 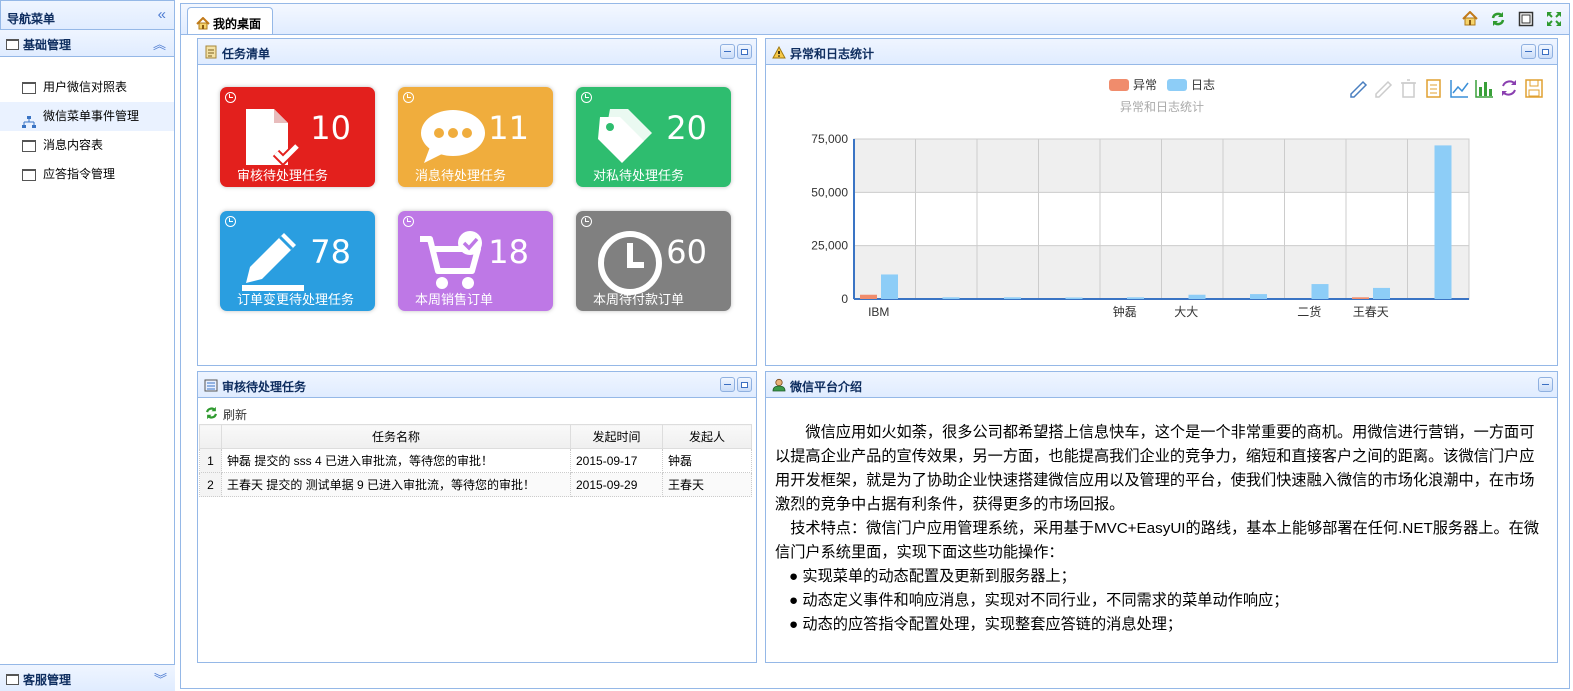 I want to click on sidebar-item-menu-event: 微信菜单事件管理, so click(x=87, y=116).